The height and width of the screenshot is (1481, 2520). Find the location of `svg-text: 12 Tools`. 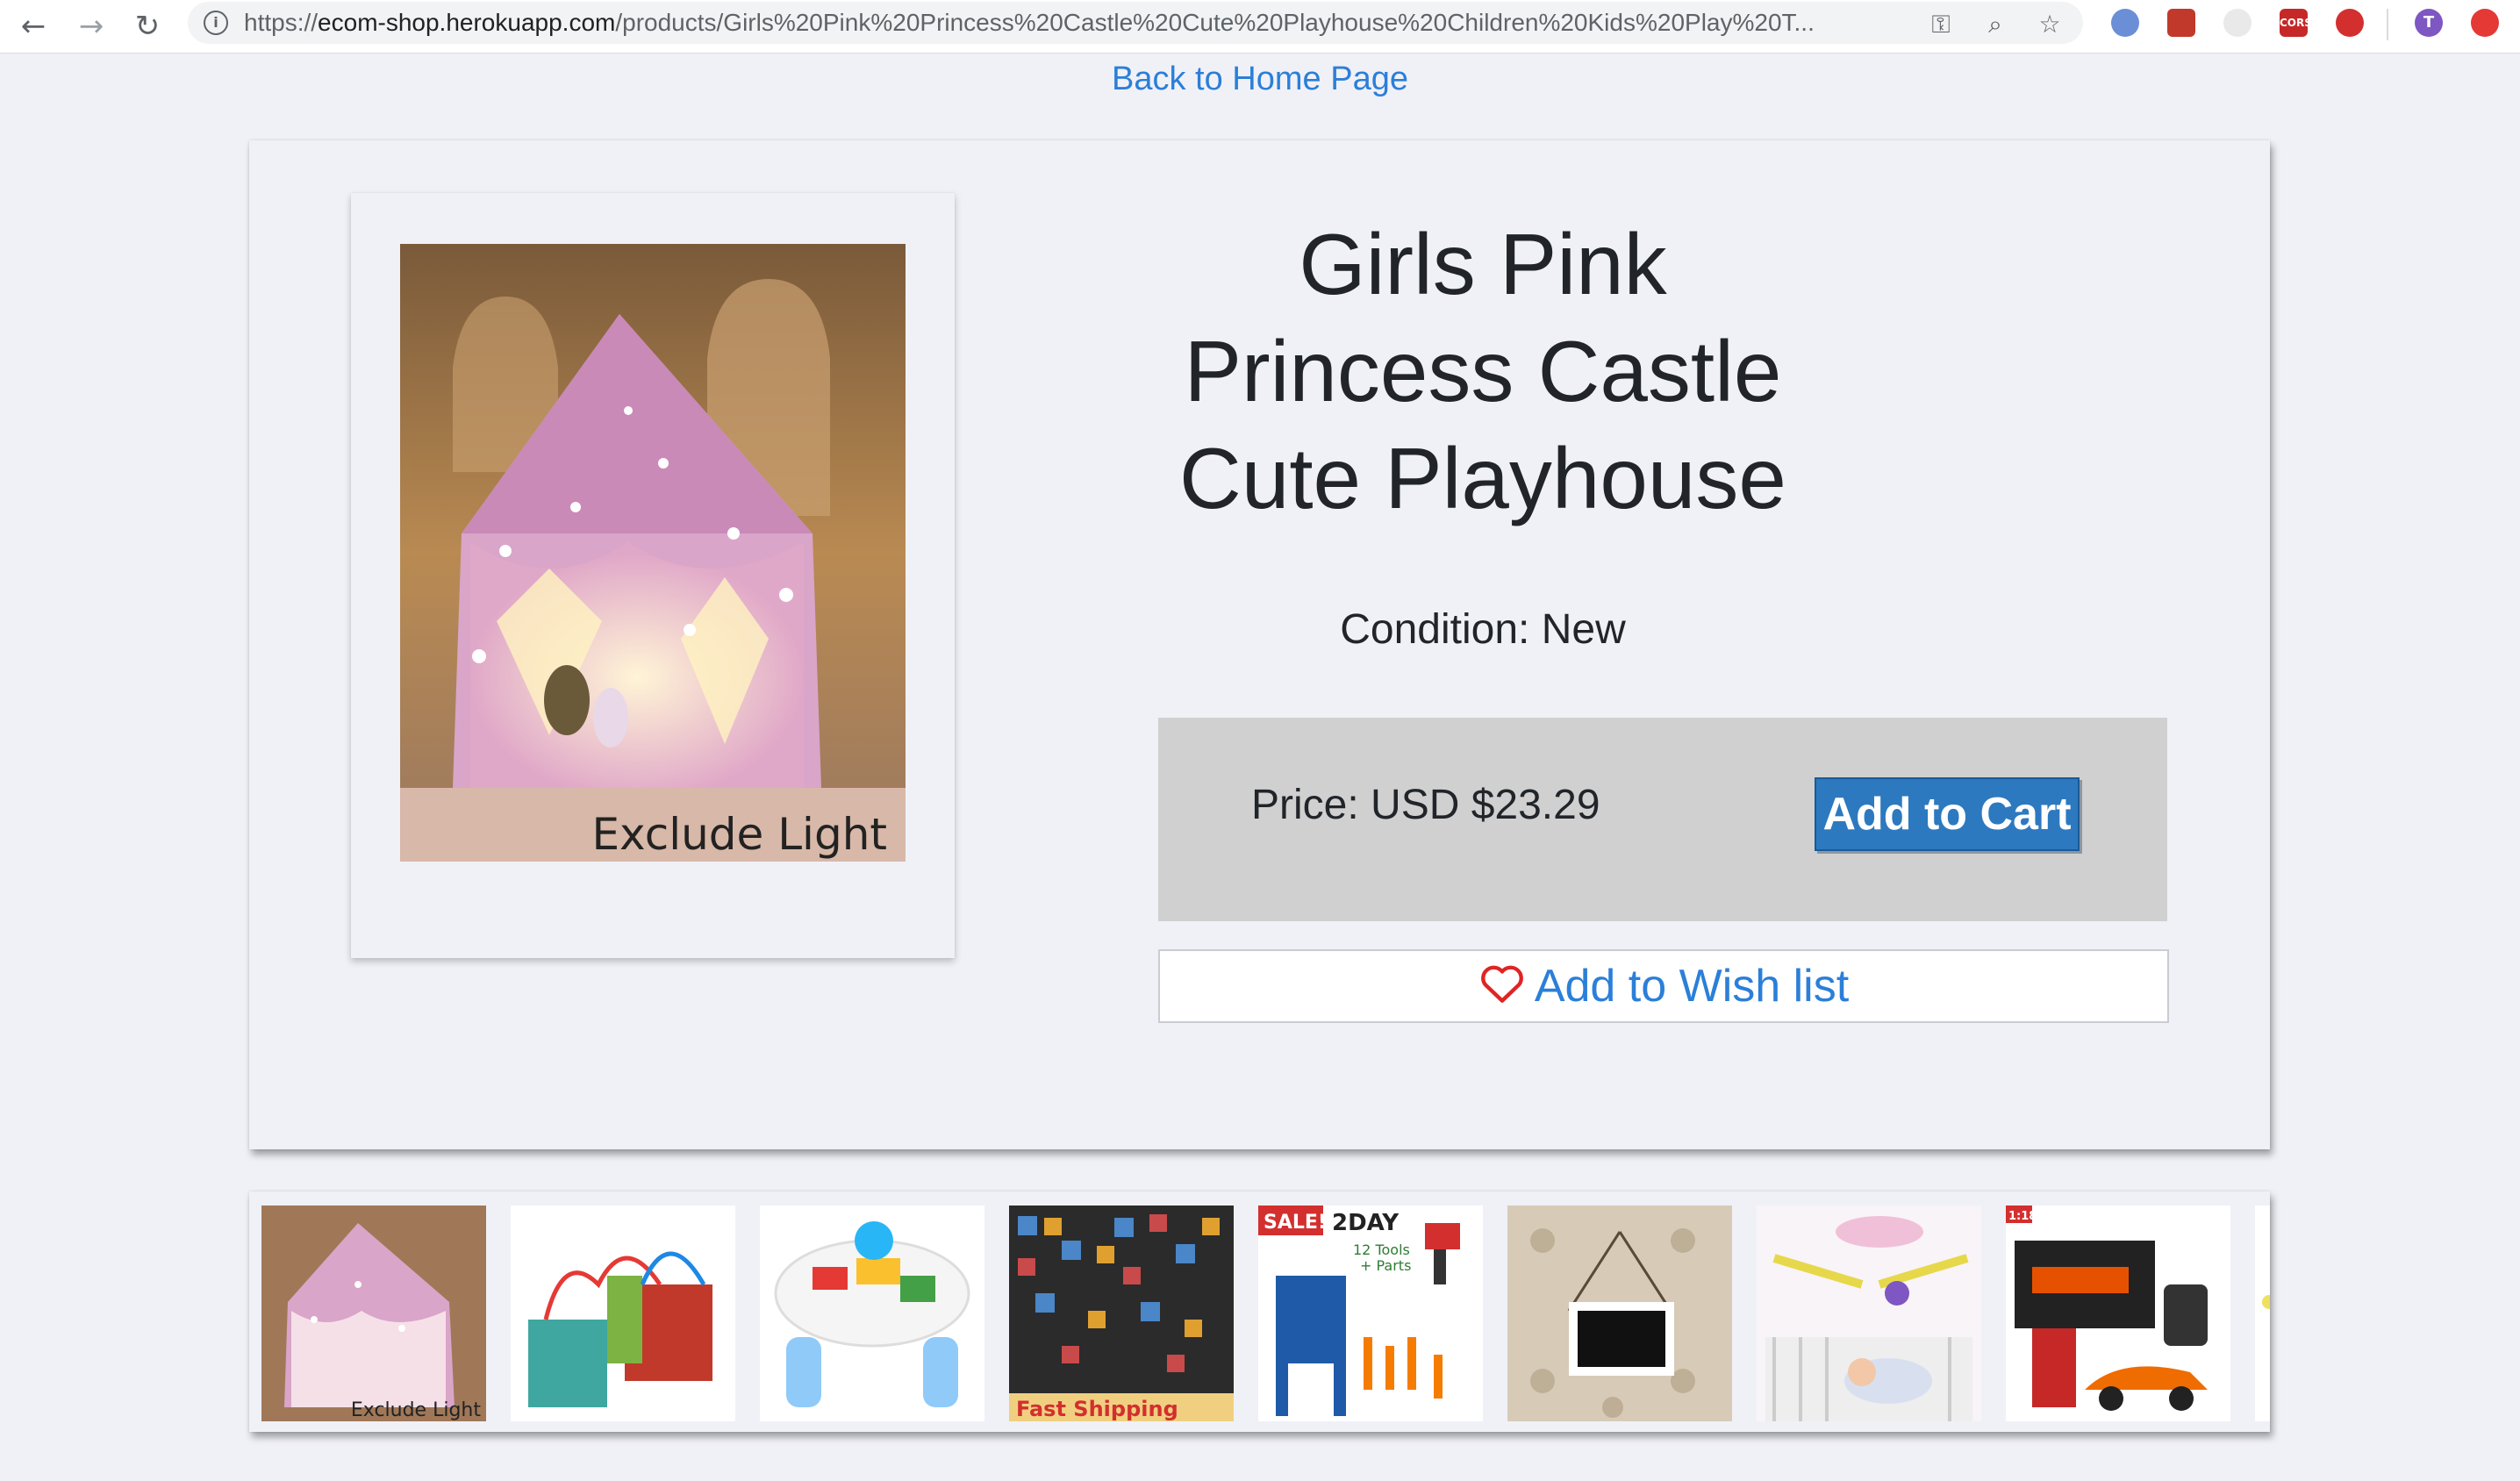

svg-text: 12 Tools is located at coordinates (1381, 1249).